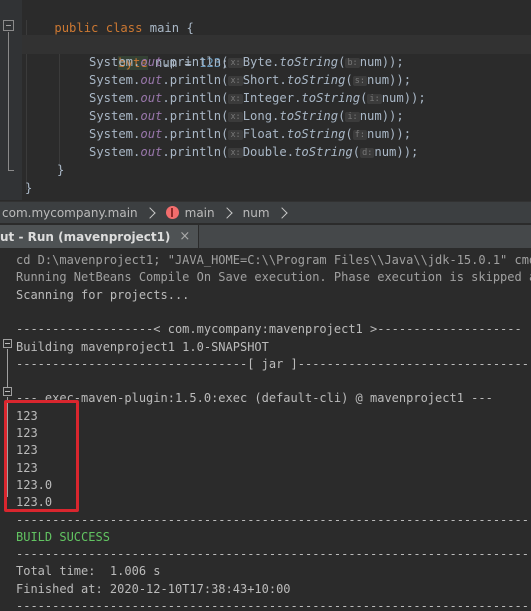 The width and height of the screenshot is (531, 611). I want to click on parameter-hint: s:, so click(360, 81).